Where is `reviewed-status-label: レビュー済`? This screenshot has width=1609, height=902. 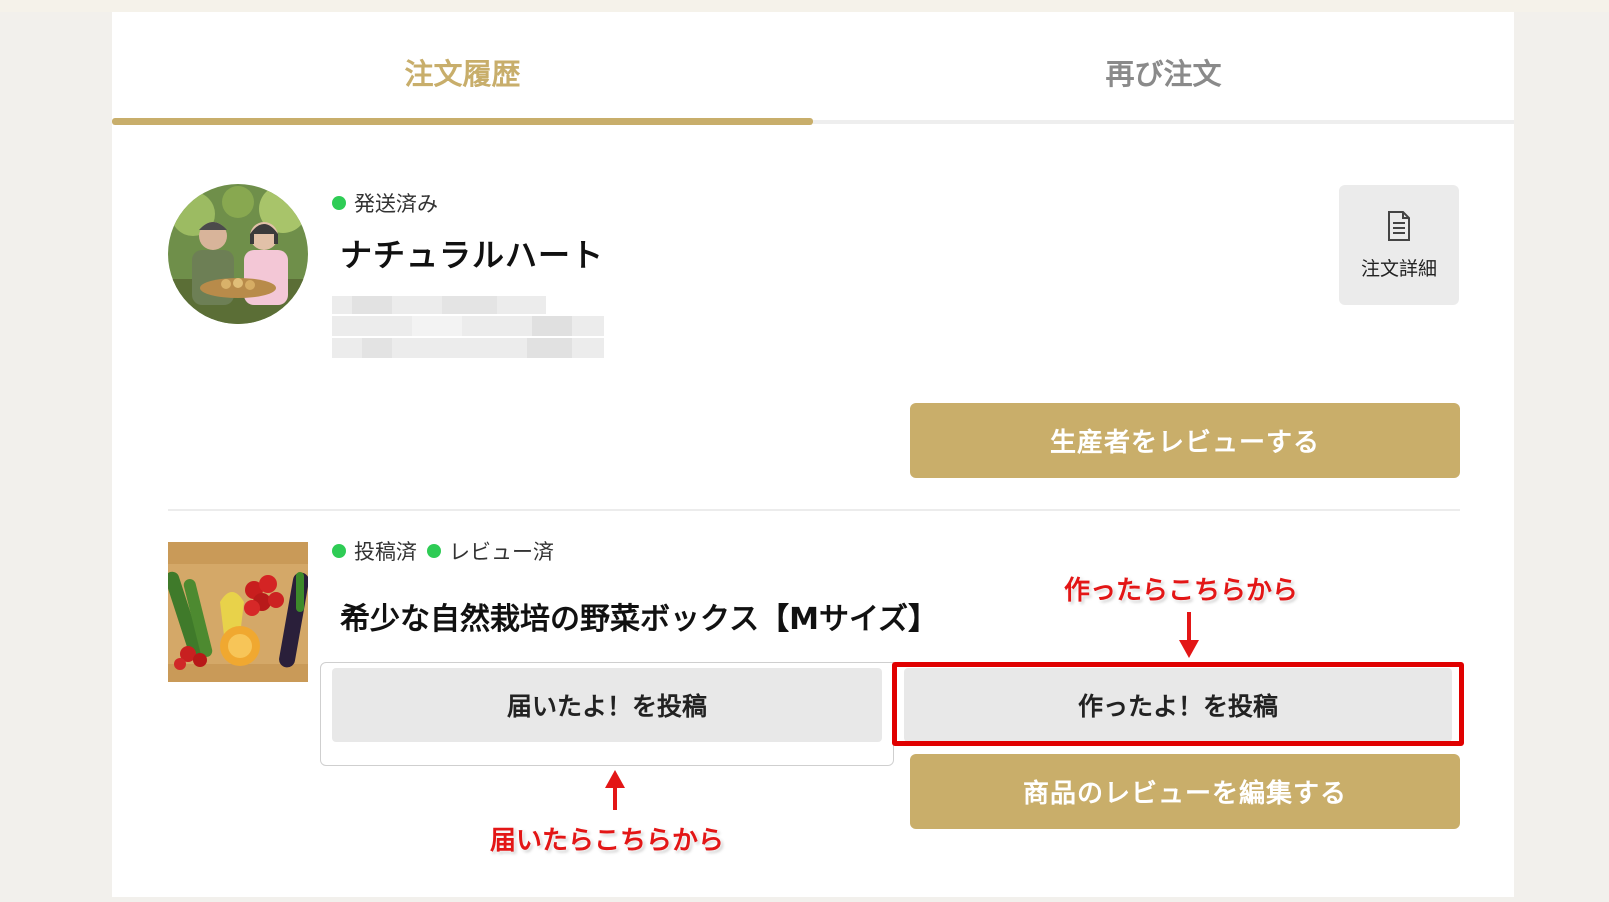 reviewed-status-label: レビュー済 is located at coordinates (501, 552).